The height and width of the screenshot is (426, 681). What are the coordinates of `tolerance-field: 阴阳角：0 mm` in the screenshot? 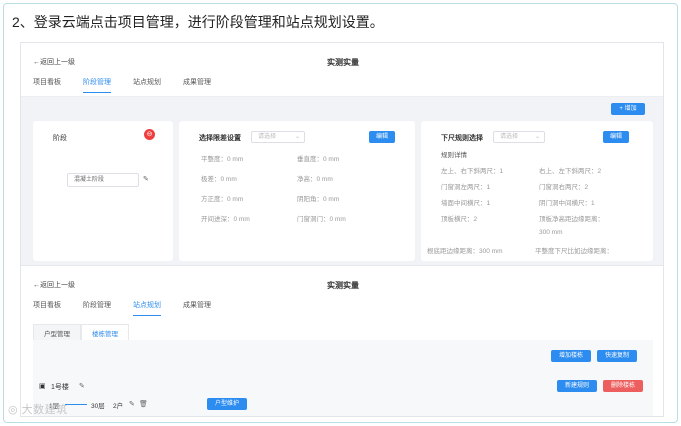 It's located at (318, 199).